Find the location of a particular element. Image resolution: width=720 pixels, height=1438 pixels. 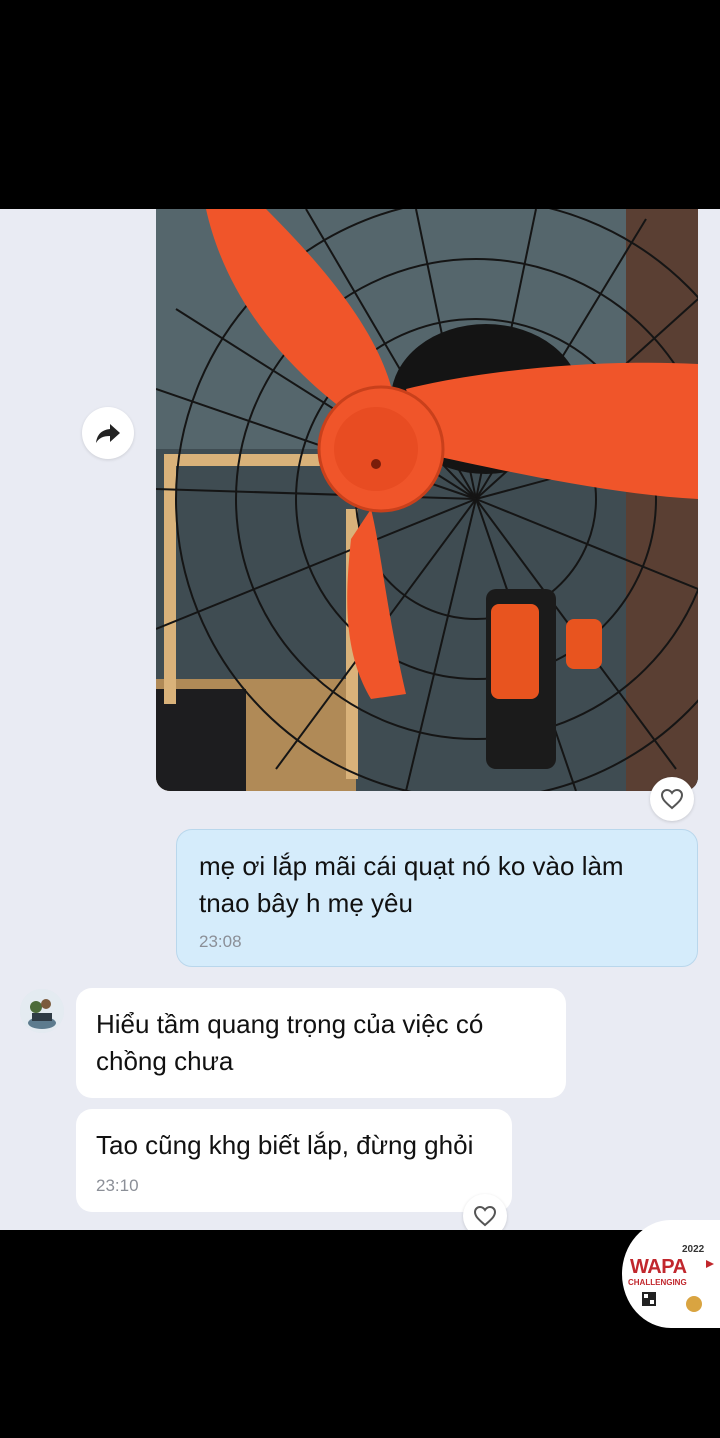

top-letterbox is located at coordinates (360, 104).